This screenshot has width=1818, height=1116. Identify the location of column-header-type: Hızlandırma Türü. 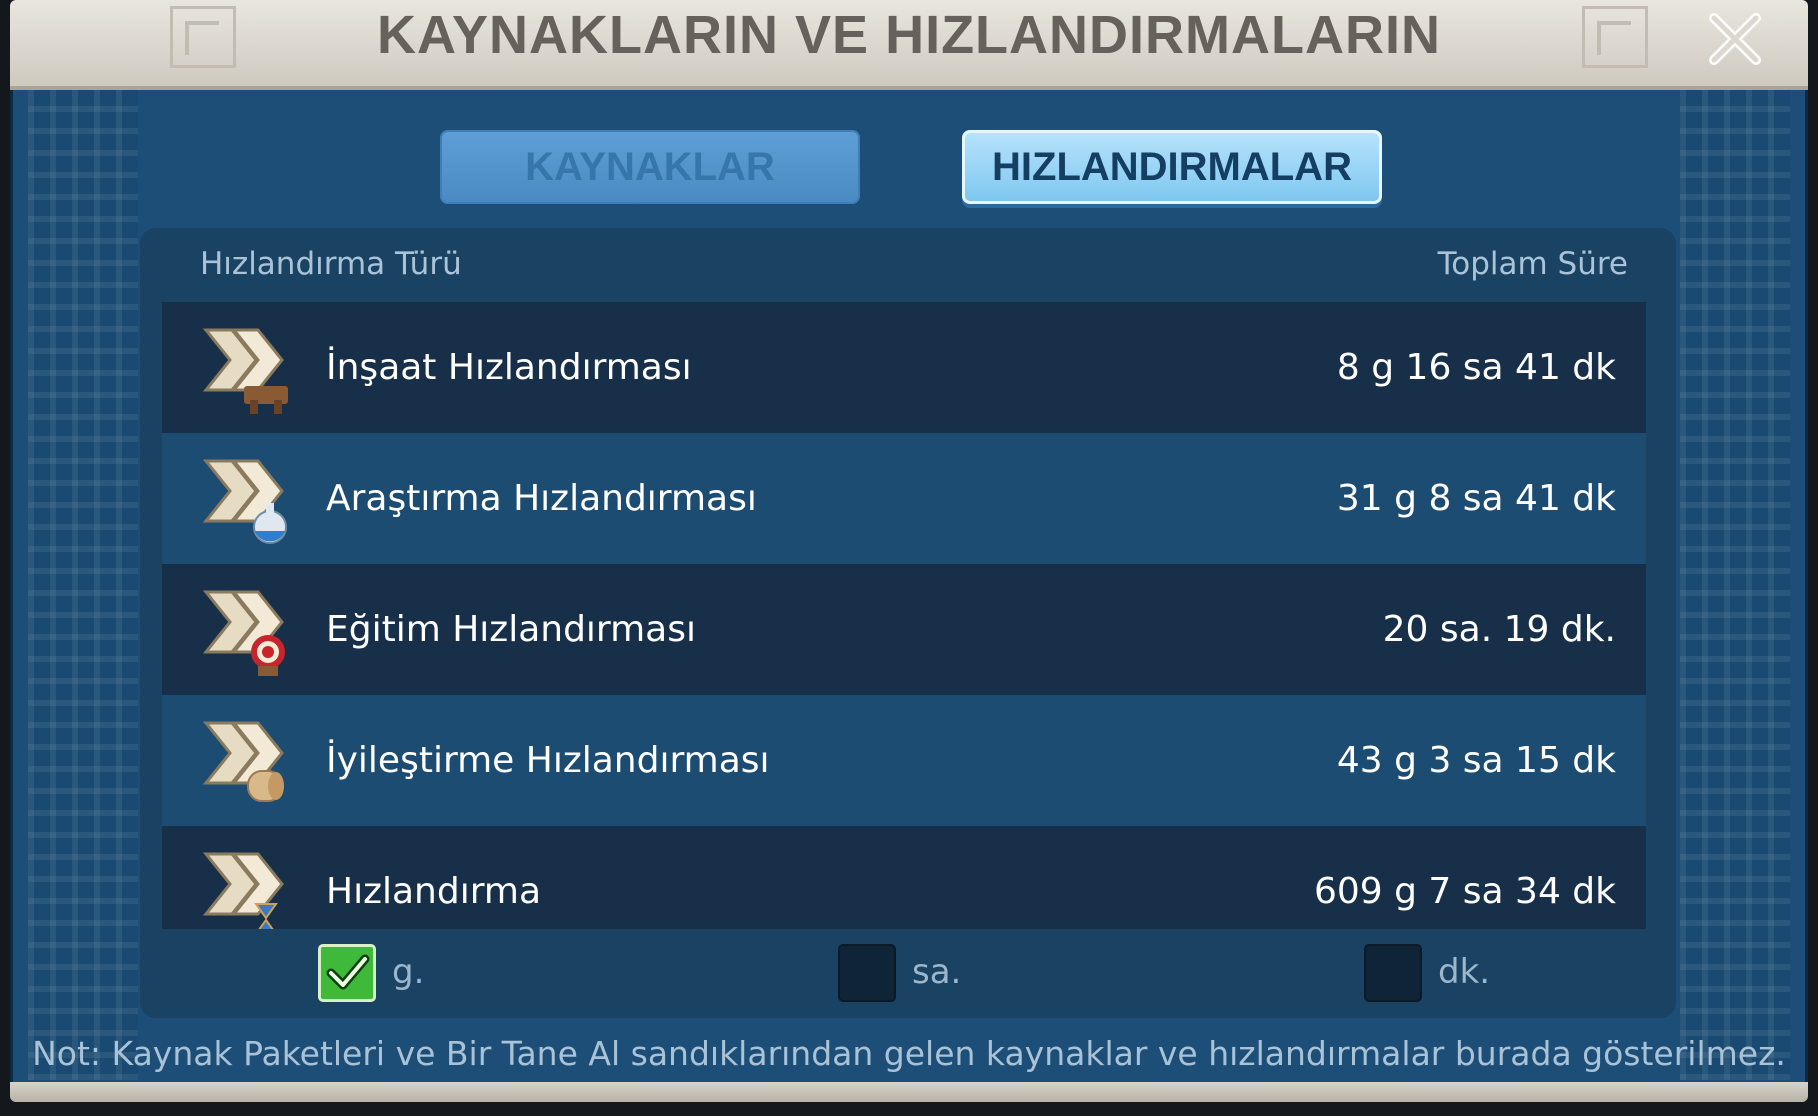
(331, 264).